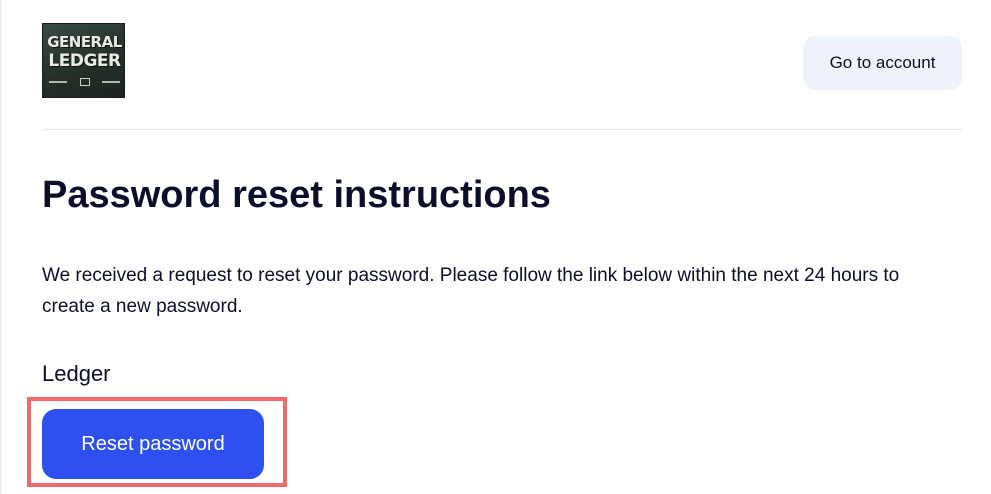  I want to click on logo-text-line1: GENERAL, so click(84, 42).